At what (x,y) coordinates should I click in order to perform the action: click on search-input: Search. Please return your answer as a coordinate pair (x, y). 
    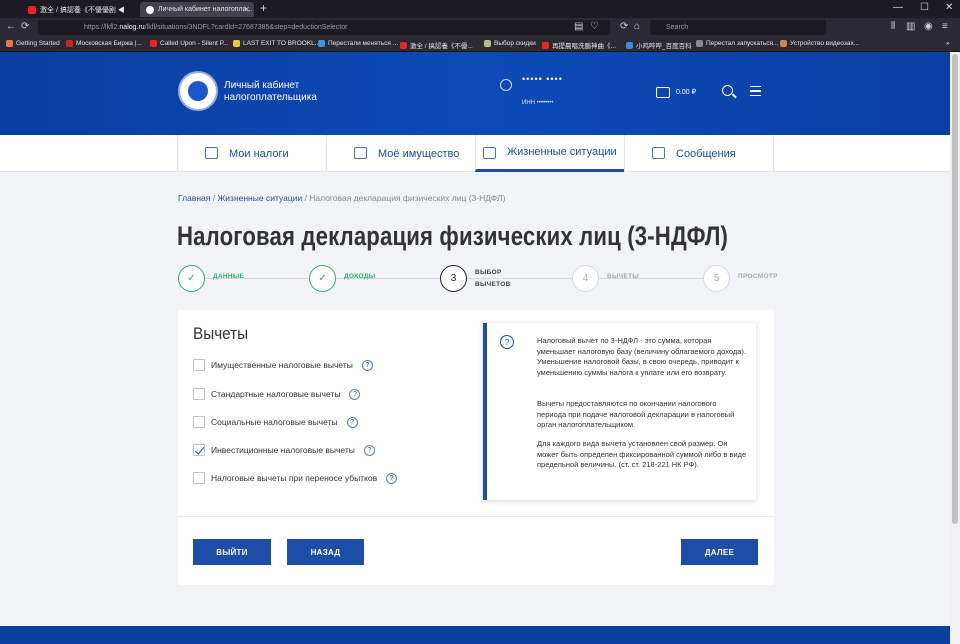
    Looking at the image, I should click on (738, 27).